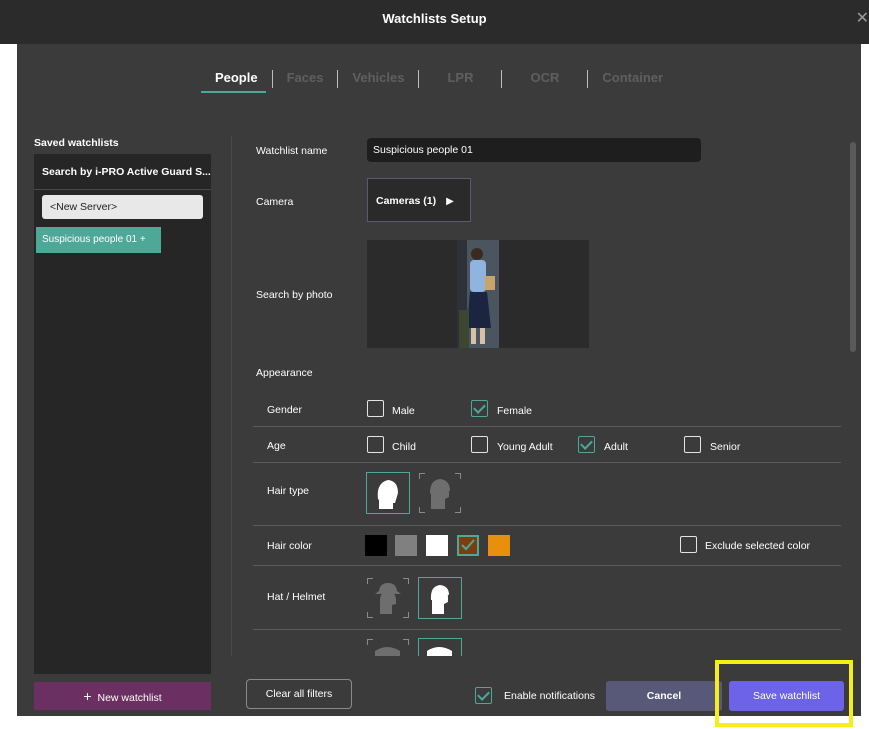  What do you see at coordinates (296, 597) in the screenshot?
I see `hat-helmet-label: Hat / Helmet` at bounding box center [296, 597].